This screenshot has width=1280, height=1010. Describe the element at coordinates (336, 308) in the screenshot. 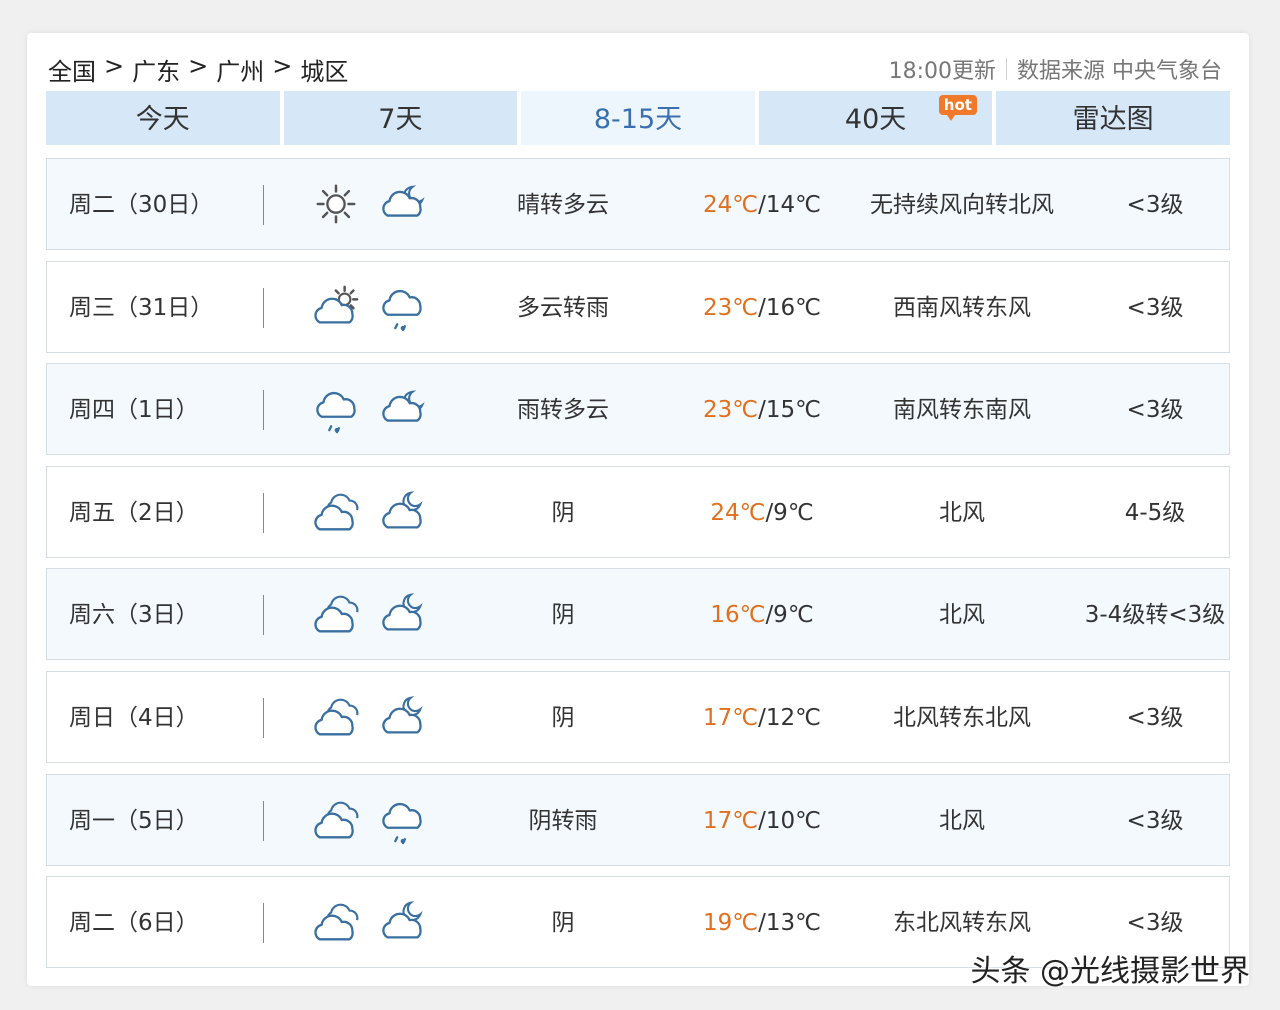

I see `partly-cloudy-icon` at that location.